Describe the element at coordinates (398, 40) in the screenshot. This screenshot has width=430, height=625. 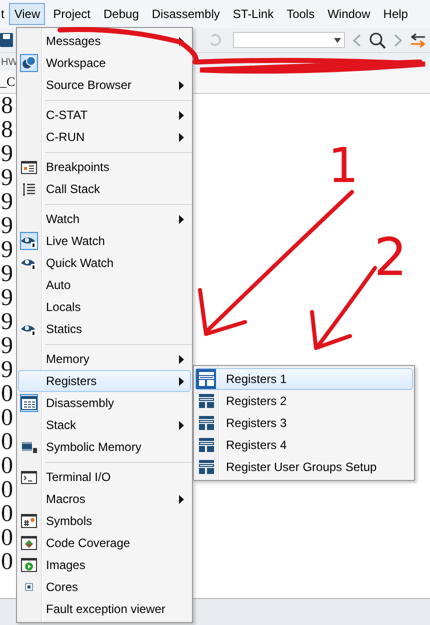
I see `forward-icon` at that location.